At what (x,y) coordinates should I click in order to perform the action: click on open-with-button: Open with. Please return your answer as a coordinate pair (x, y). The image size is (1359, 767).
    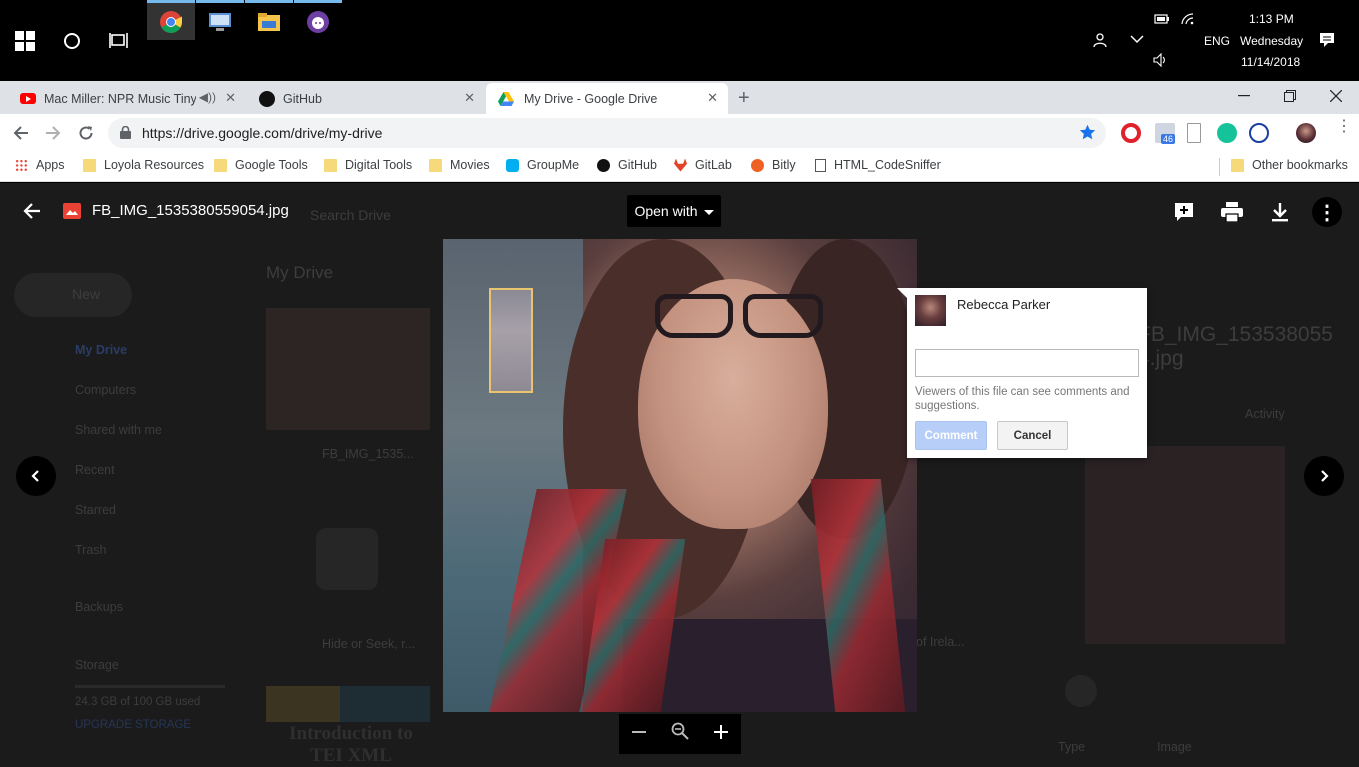
    Looking at the image, I should click on (674, 211).